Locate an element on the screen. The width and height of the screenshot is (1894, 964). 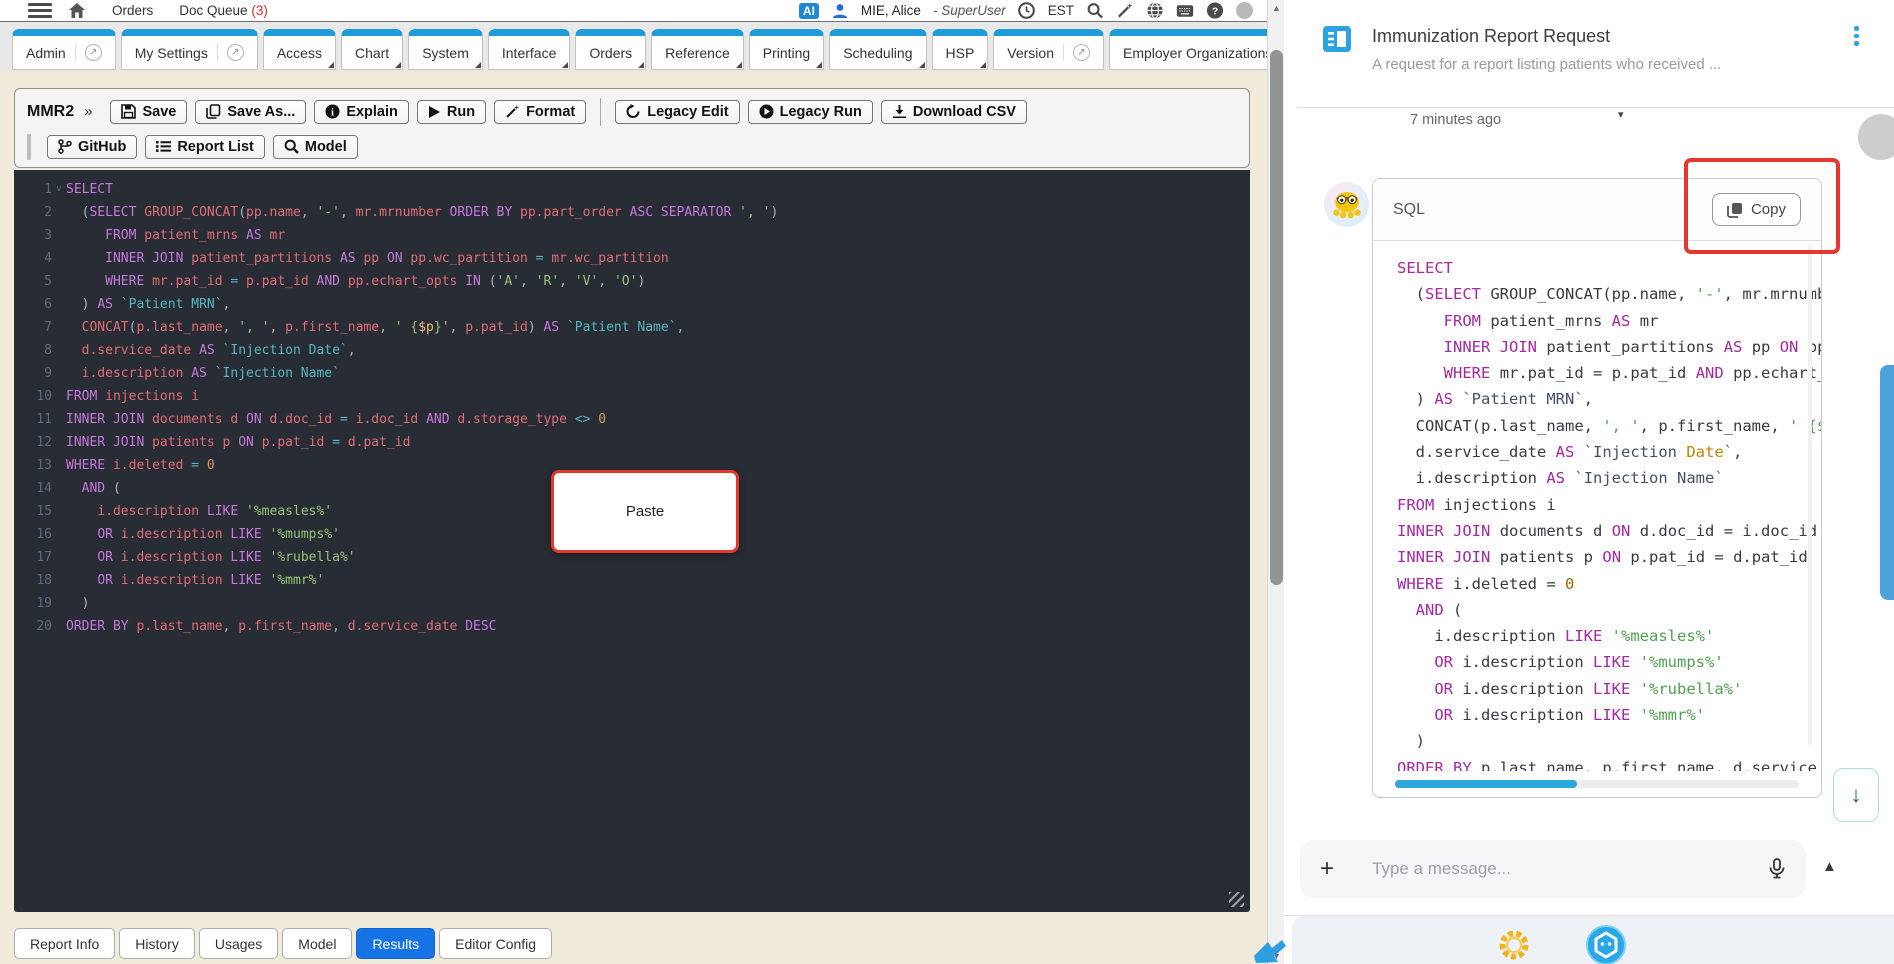
line-number: 11 is located at coordinates (33, 419).